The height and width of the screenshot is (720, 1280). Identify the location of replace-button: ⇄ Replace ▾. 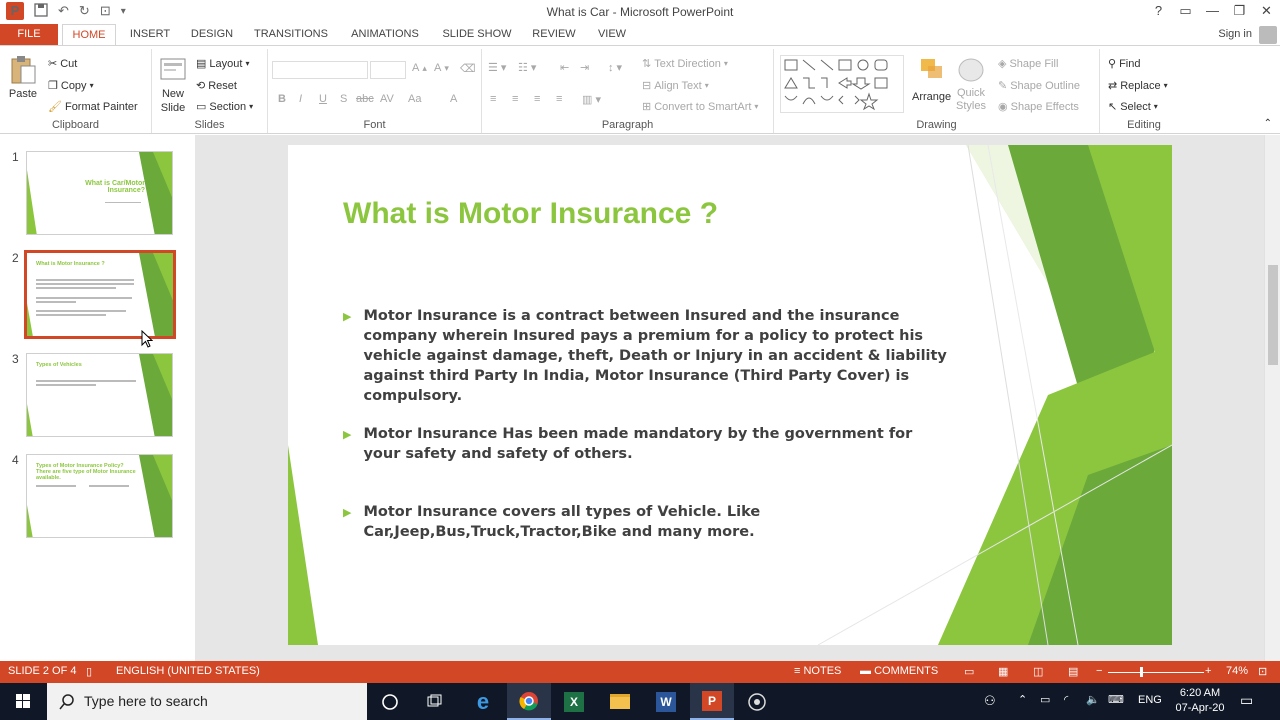
(1138, 86).